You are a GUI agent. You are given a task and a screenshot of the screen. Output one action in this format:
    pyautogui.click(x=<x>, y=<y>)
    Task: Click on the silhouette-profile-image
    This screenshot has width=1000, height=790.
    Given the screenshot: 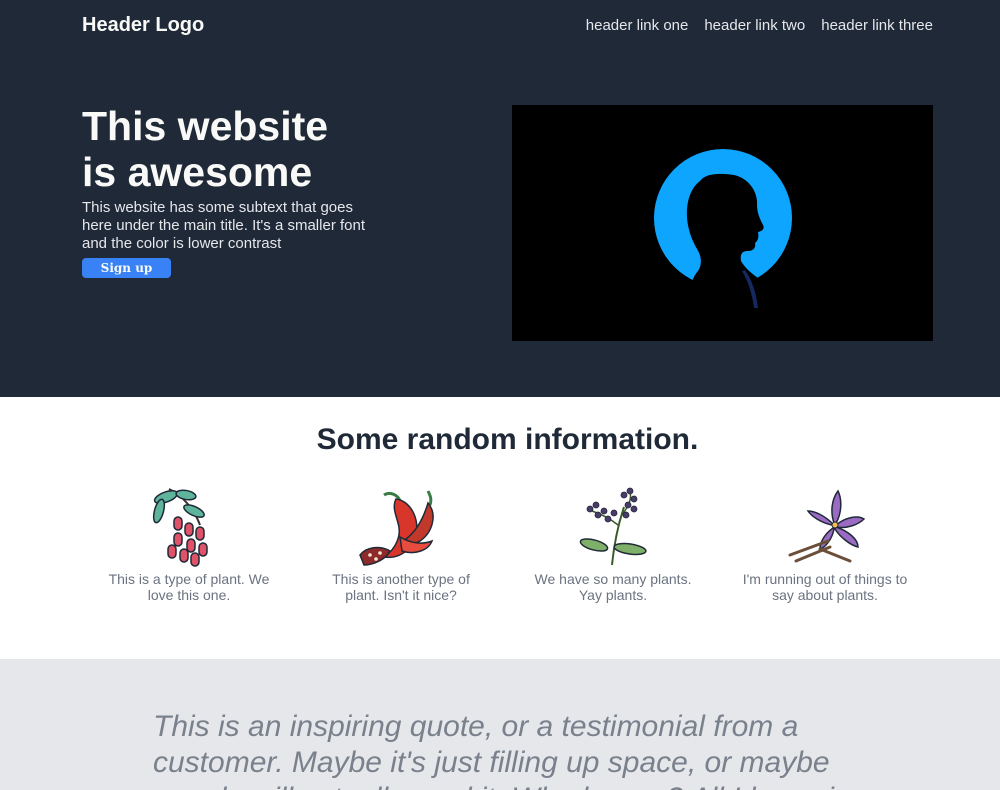 What is the action you would take?
    pyautogui.click(x=722, y=223)
    